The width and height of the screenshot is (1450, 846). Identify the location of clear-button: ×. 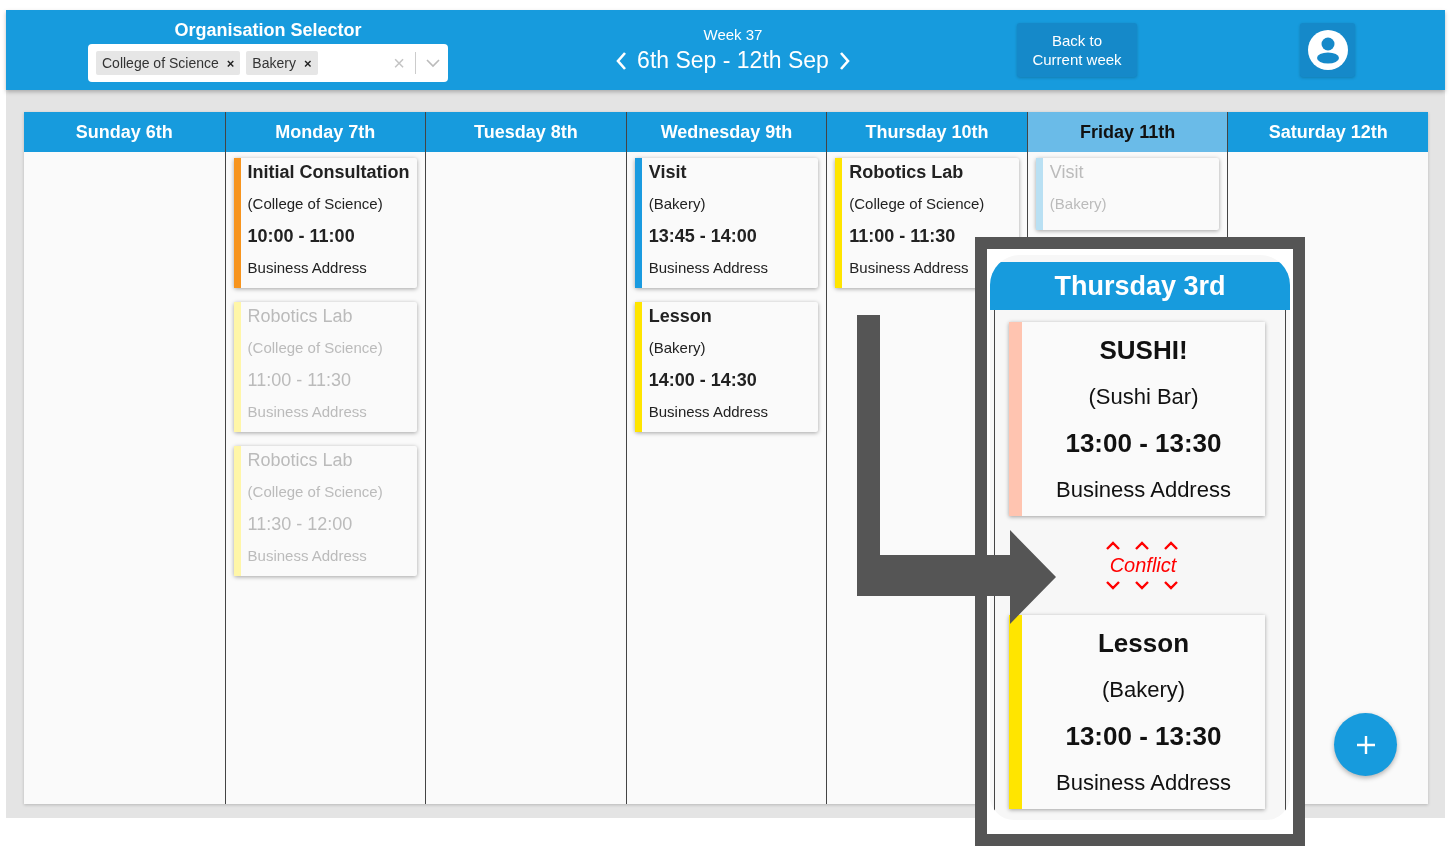
(399, 63).